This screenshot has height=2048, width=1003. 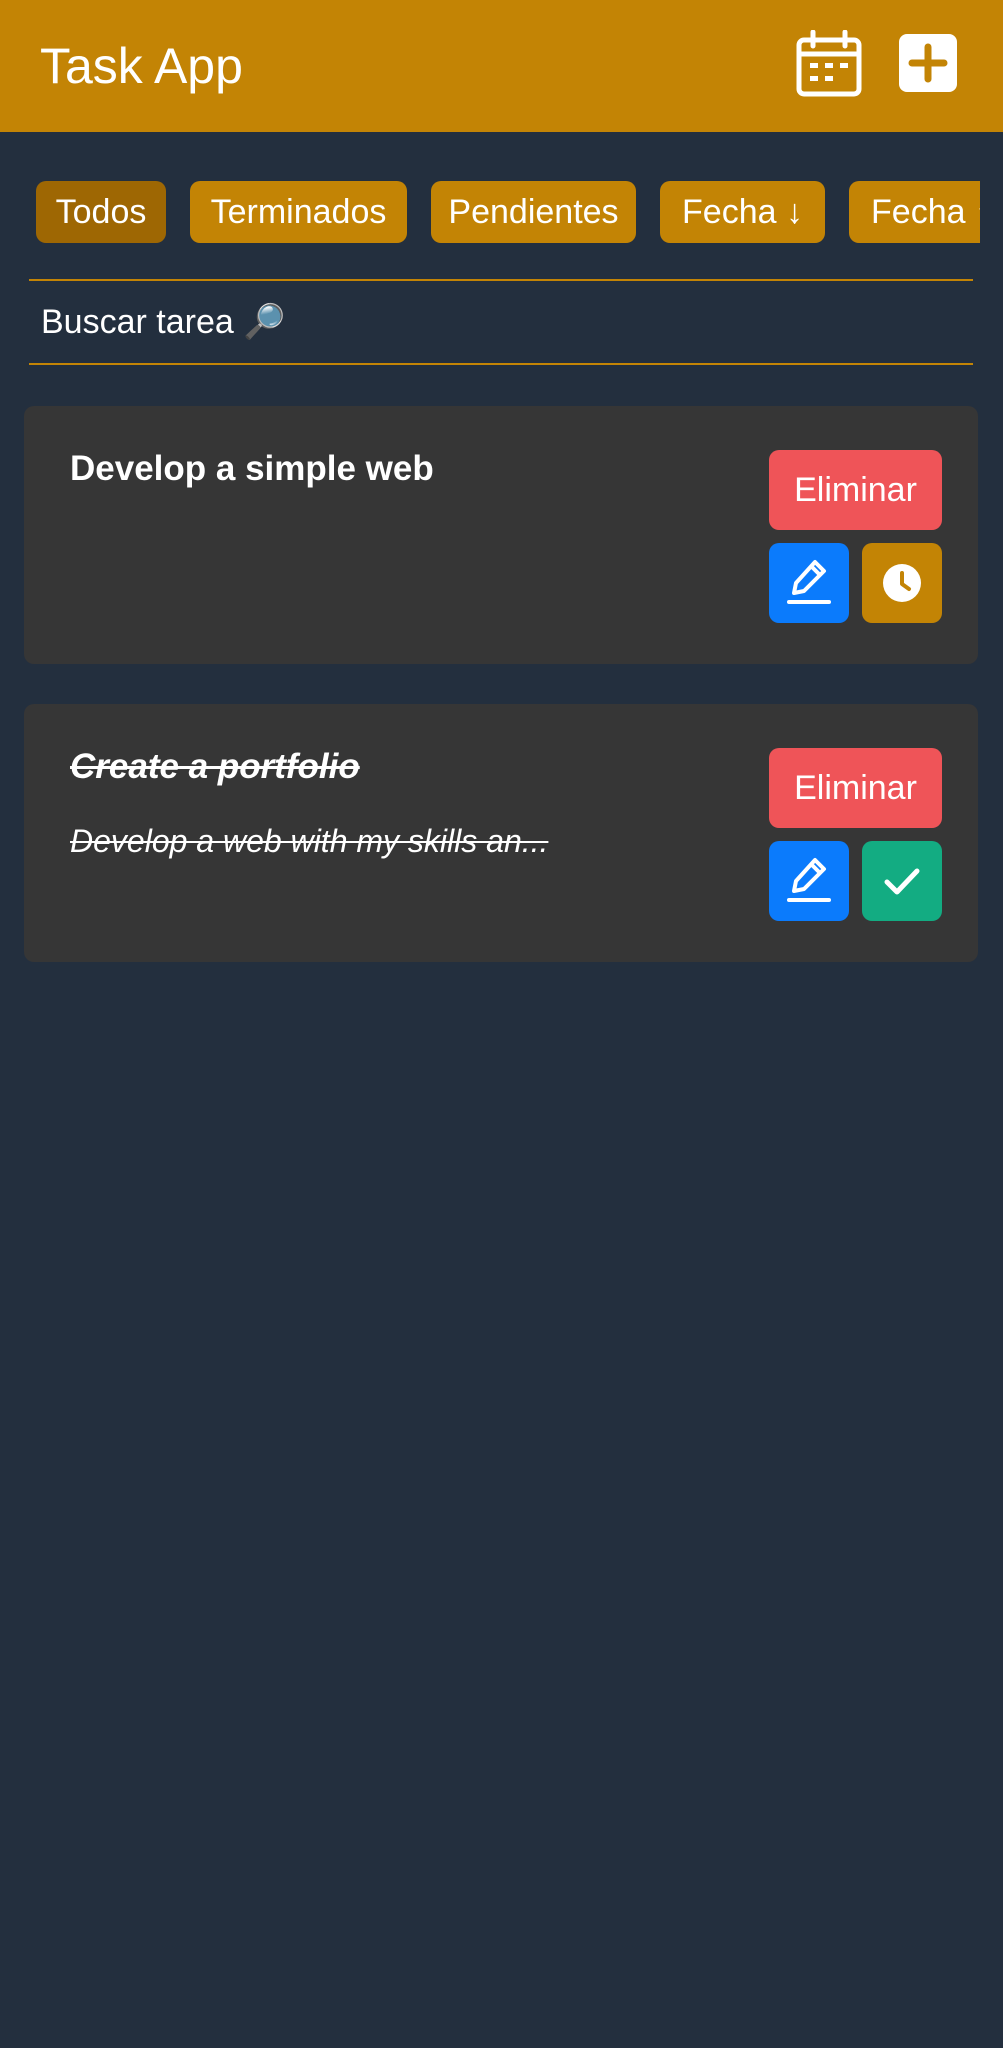 I want to click on clock-icon, so click(x=902, y=583).